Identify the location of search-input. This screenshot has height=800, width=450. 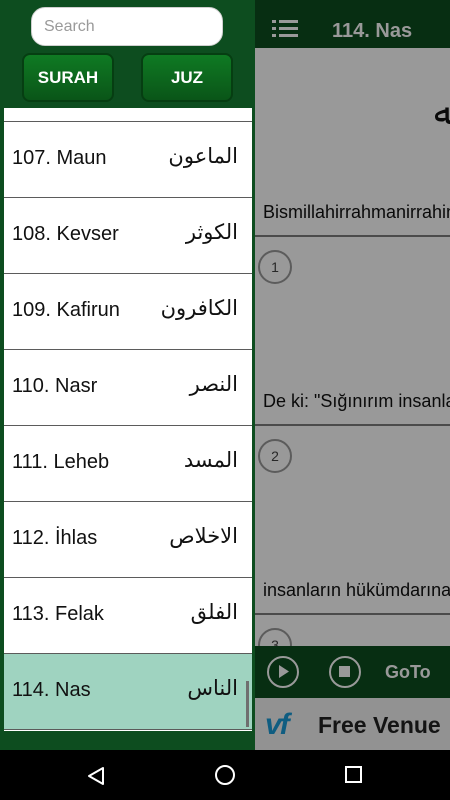
(127, 26).